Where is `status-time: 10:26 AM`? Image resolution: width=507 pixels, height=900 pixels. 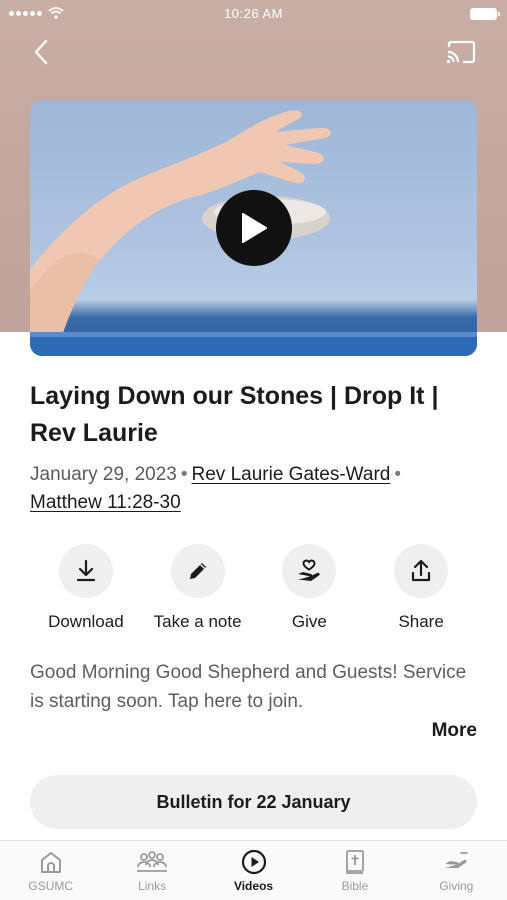 status-time: 10:26 AM is located at coordinates (253, 13).